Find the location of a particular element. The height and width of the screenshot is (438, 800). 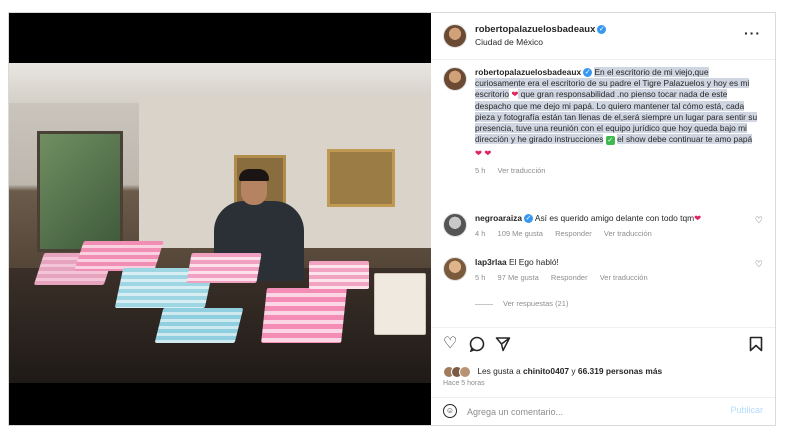

comment-meta: 5 h 97 Me gusta Responder Ver traducción is located at coordinates (610, 277).